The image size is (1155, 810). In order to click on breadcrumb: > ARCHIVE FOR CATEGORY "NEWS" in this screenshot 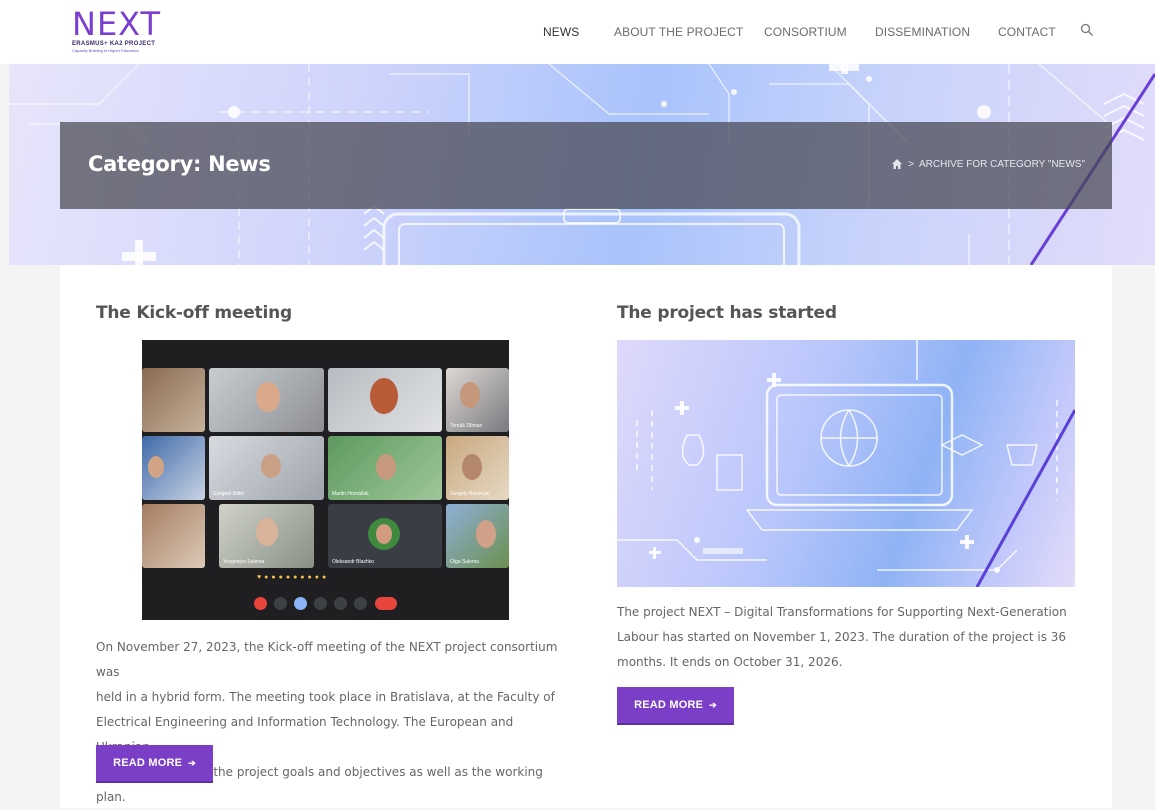, I will do `click(988, 164)`.